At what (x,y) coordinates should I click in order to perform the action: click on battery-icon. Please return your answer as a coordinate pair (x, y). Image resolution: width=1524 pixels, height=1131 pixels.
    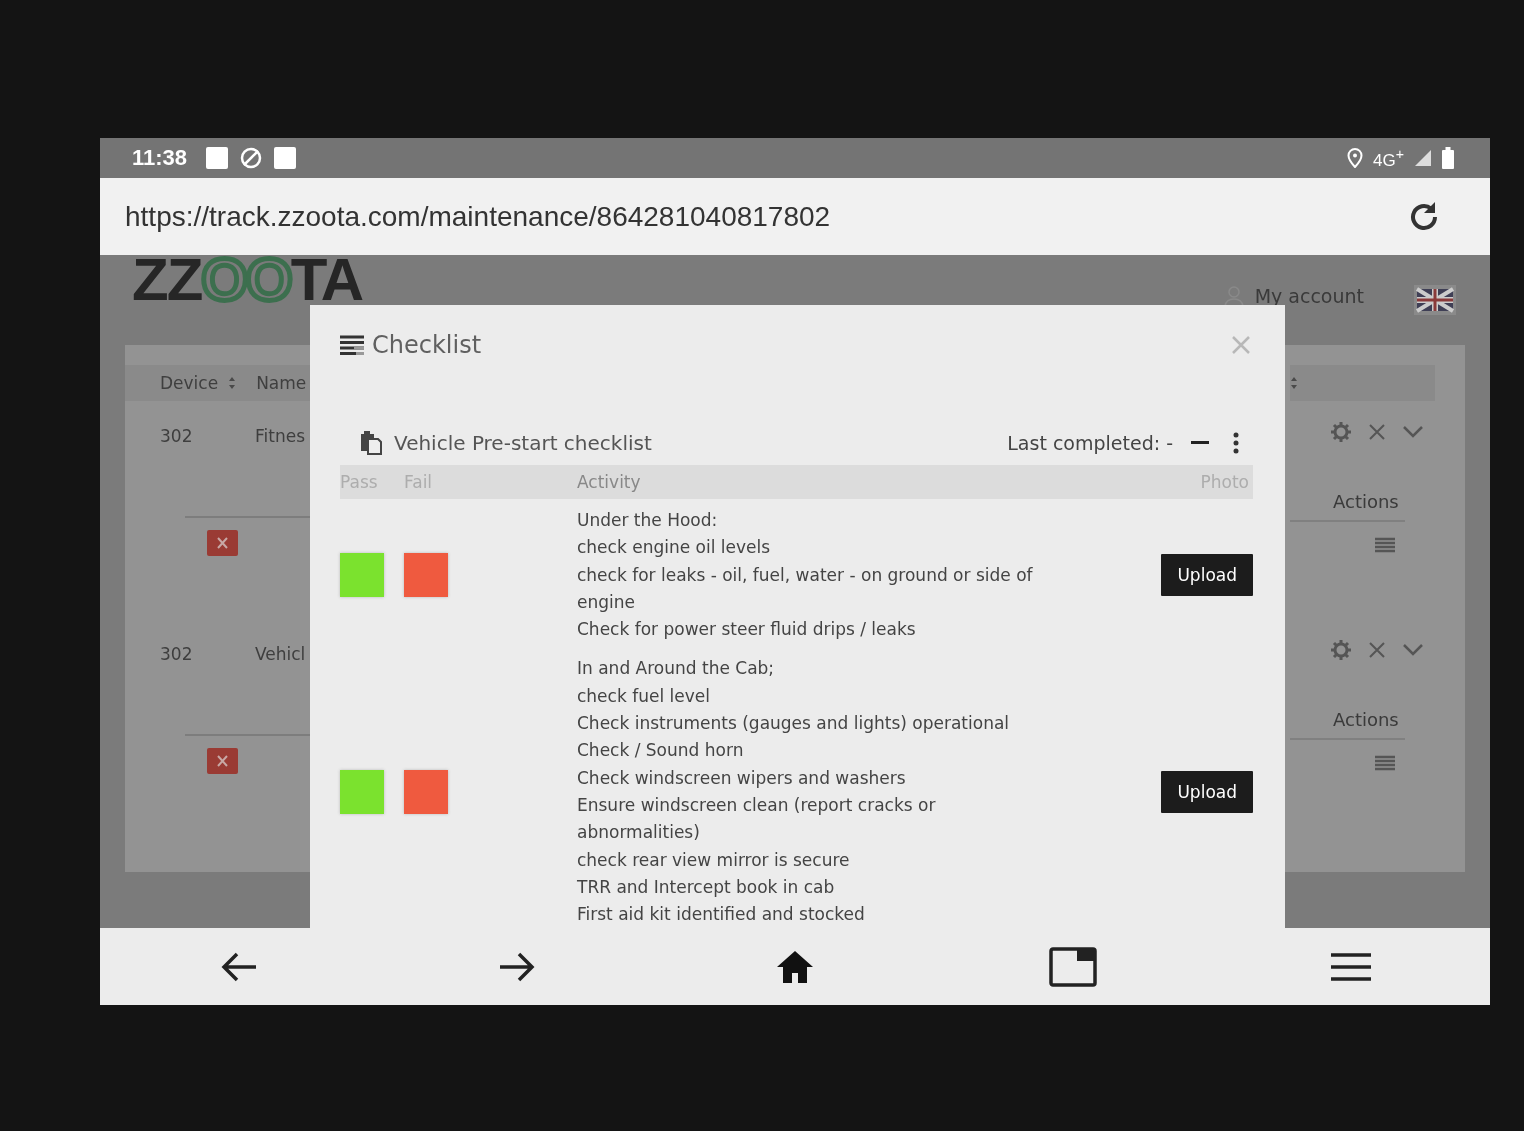
    Looking at the image, I should click on (1448, 158).